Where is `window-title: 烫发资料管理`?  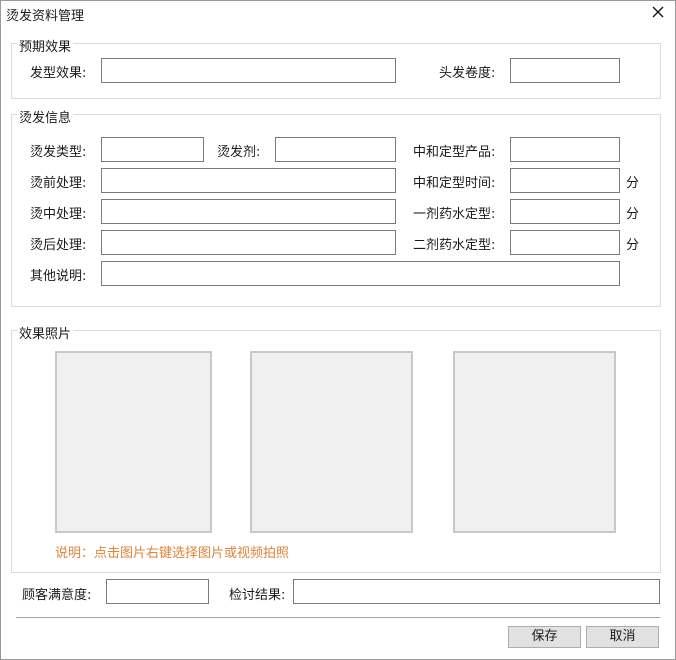
window-title: 烫发资料管理 is located at coordinates (45, 16).